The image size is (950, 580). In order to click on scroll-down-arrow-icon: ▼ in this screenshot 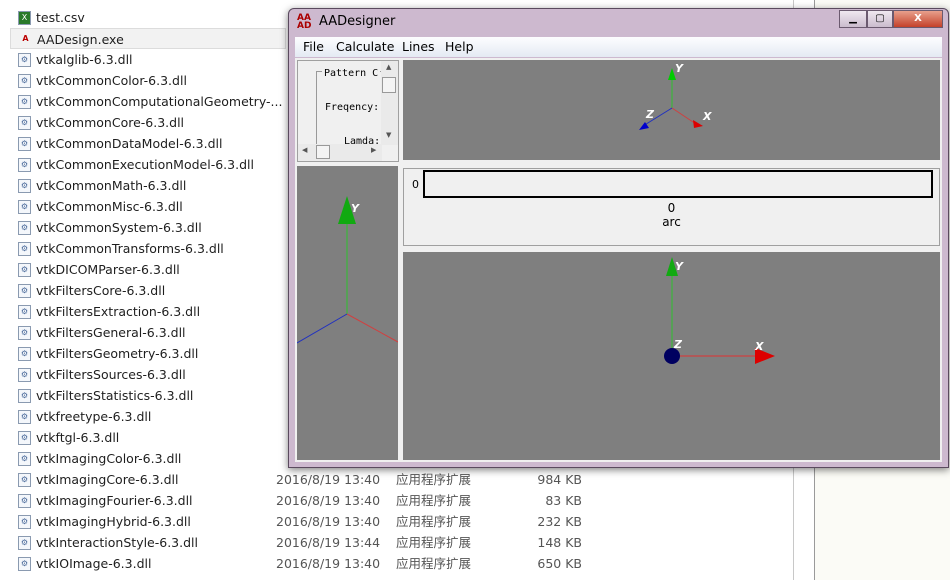, I will do `click(388, 135)`.